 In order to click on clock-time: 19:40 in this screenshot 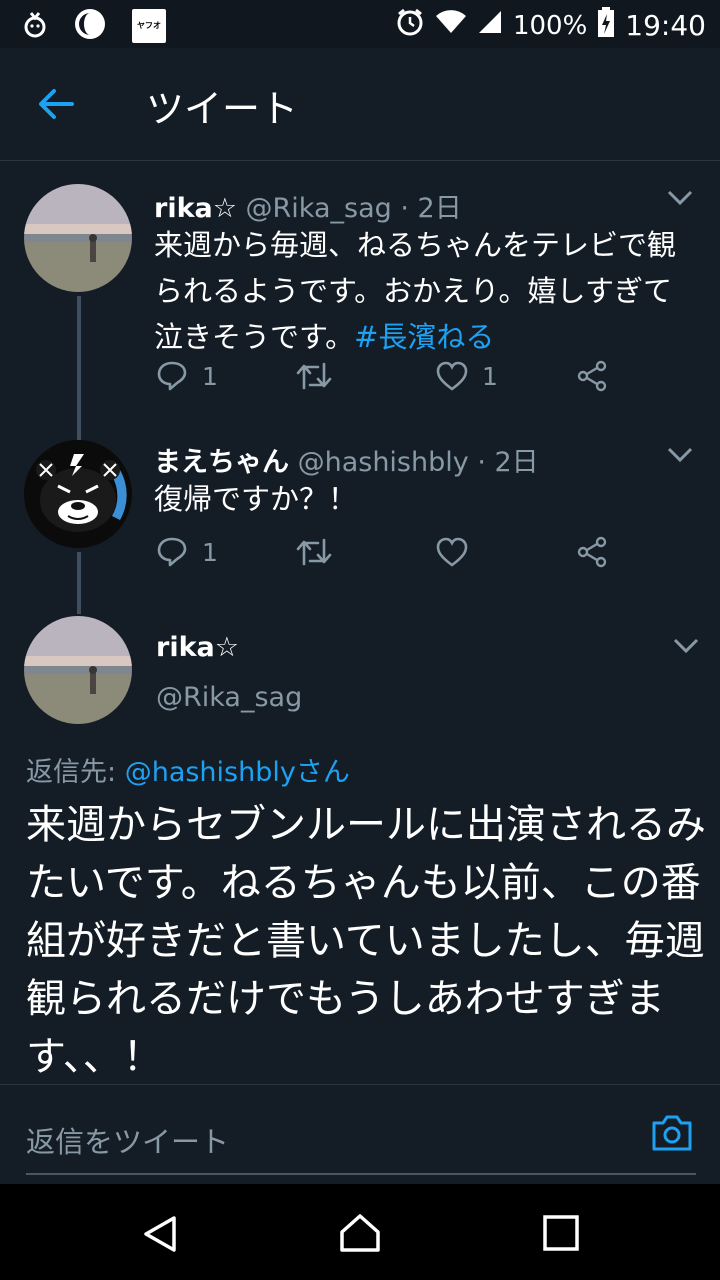, I will do `click(665, 25)`.